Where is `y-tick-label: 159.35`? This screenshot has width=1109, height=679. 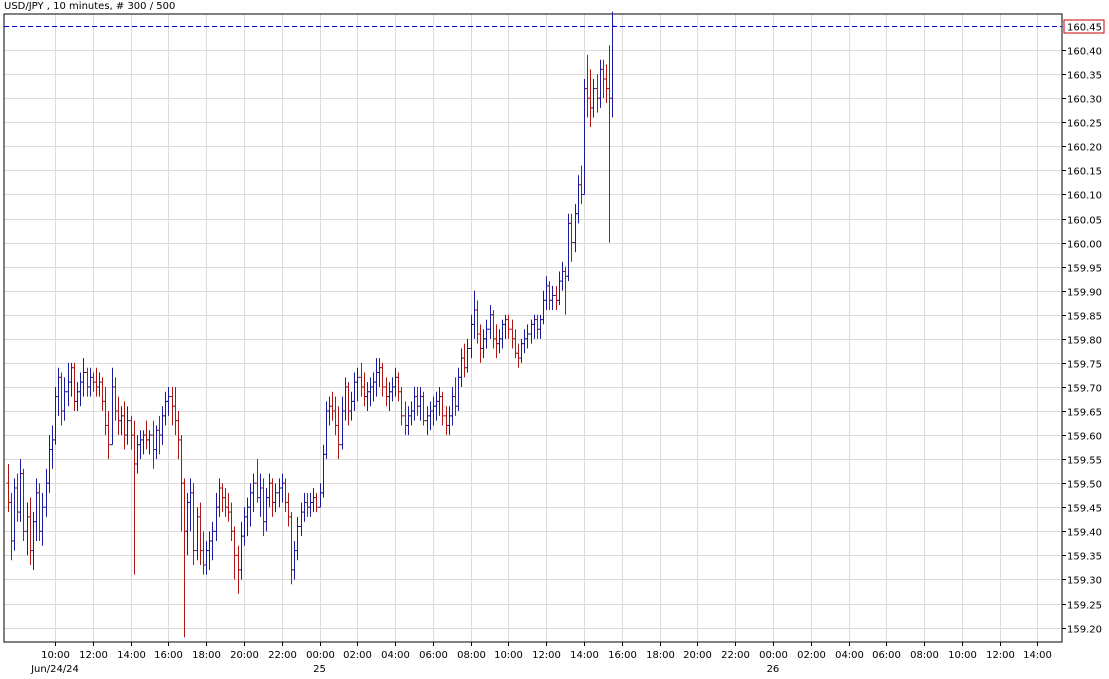 y-tick-label: 159.35 is located at coordinates (1084, 557).